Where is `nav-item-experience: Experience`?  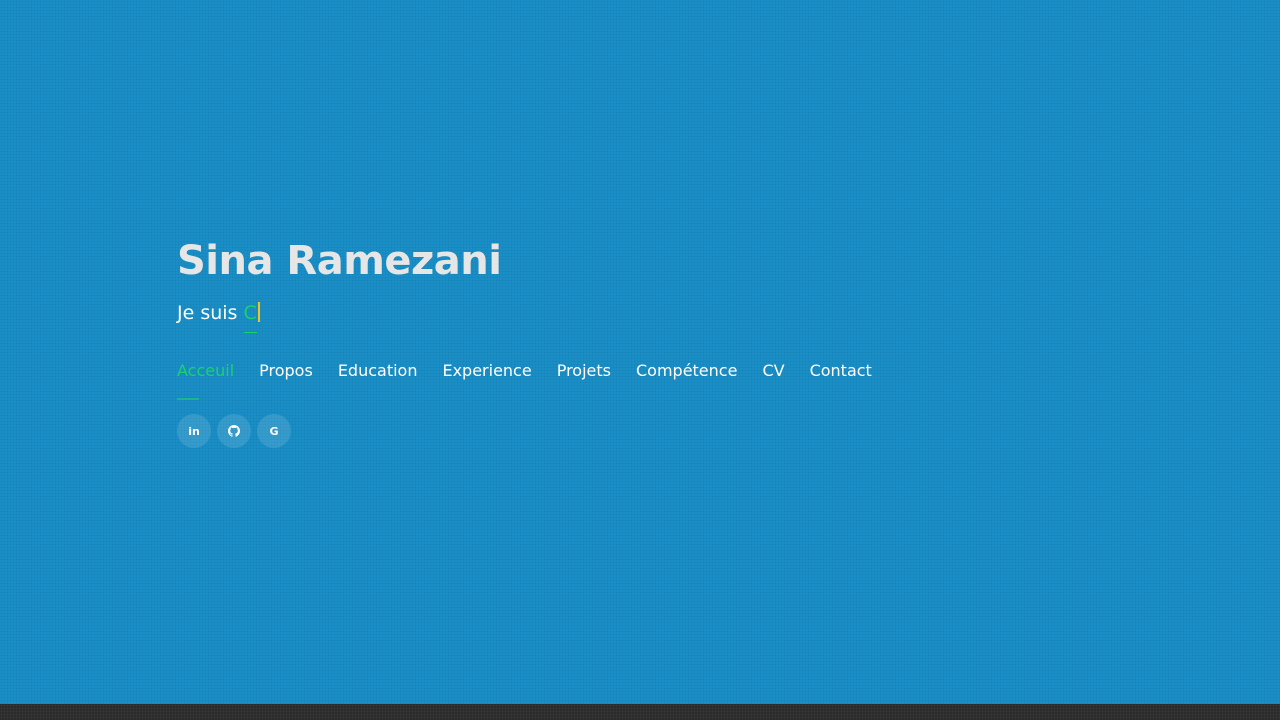
nav-item-experience: Experience is located at coordinates (486, 376).